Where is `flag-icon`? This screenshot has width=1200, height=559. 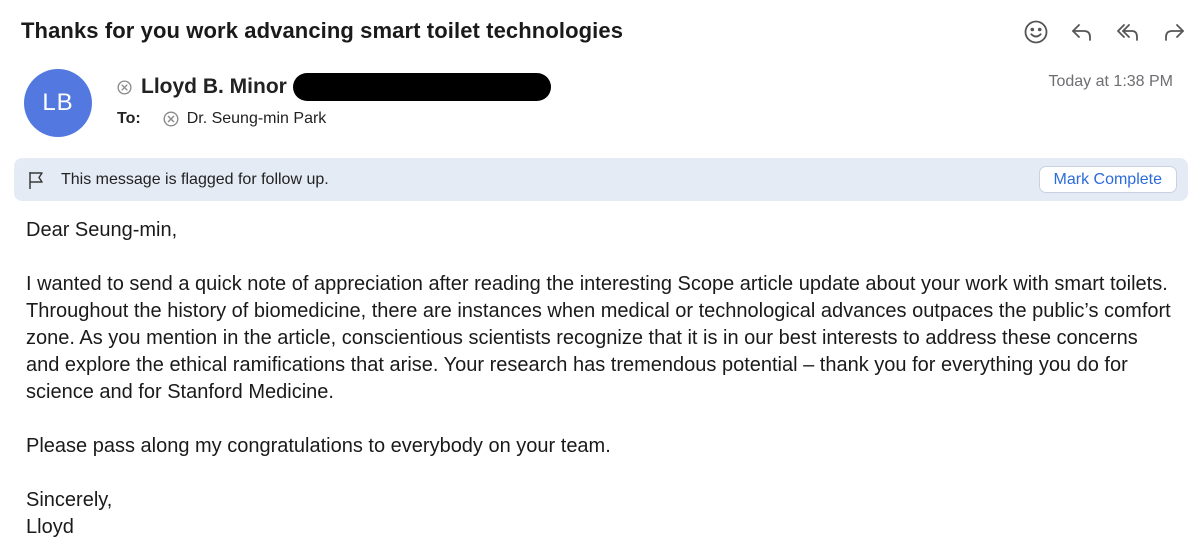
flag-icon is located at coordinates (36, 180).